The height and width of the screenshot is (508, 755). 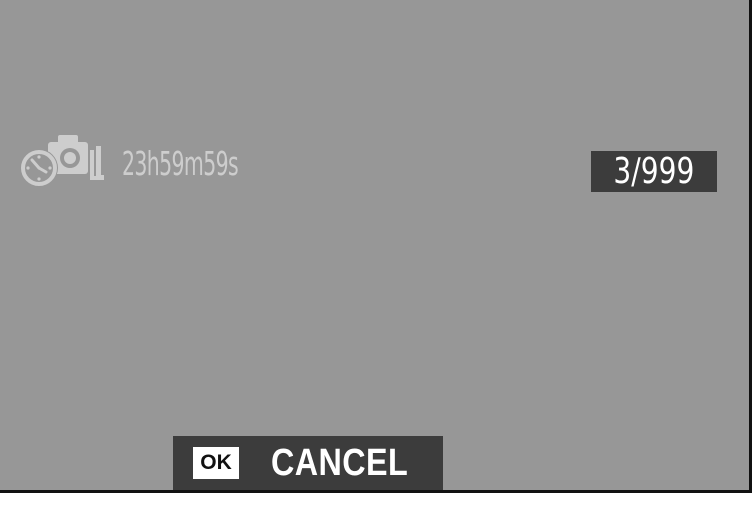 I want to click on cancel-button: OK CANCEL, so click(x=308, y=463).